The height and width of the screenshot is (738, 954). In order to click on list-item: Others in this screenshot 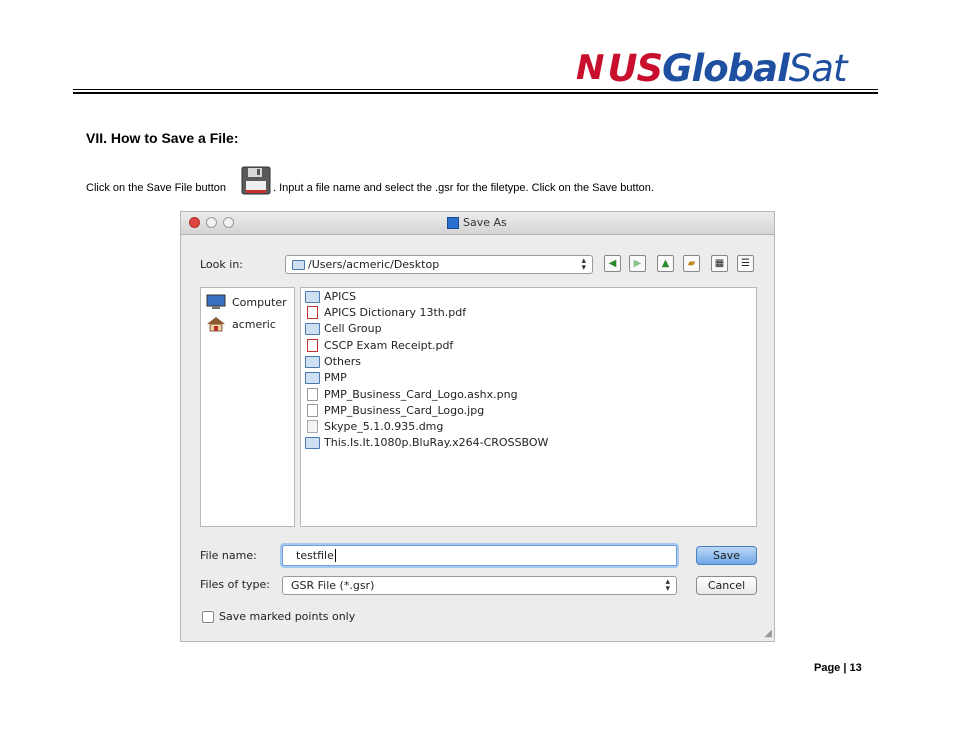, I will do `click(333, 361)`.